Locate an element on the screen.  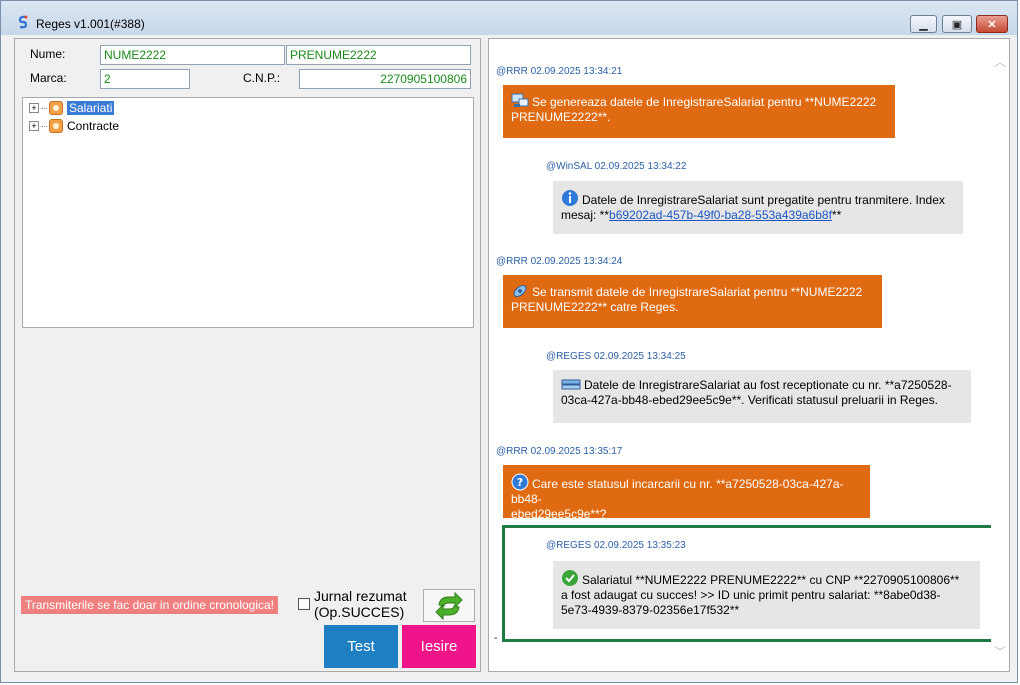
scroll-up-arrow-icon: ︿ is located at coordinates (1000, 61).